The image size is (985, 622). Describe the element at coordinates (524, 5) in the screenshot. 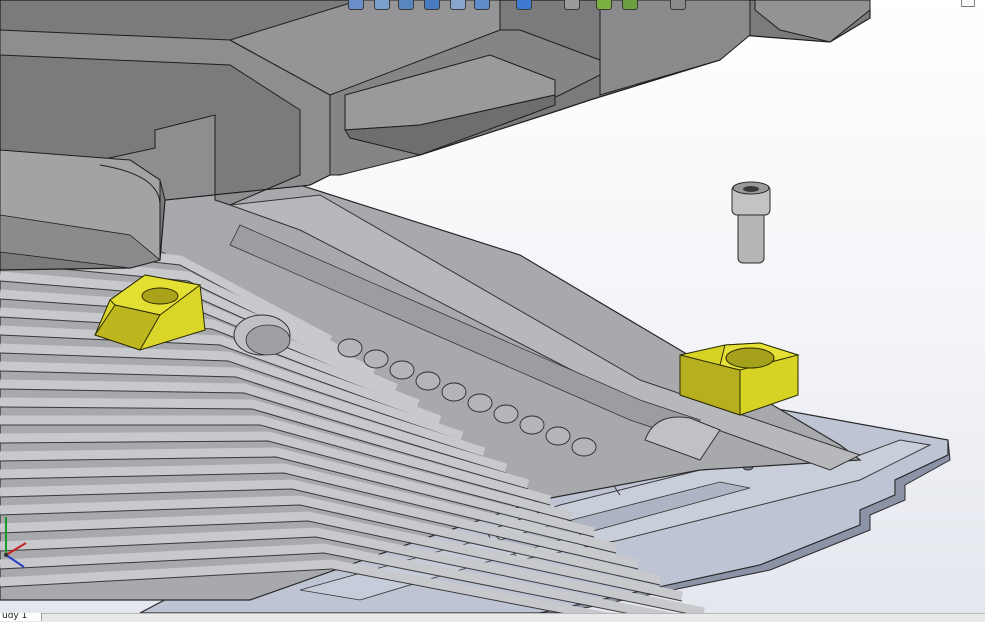

I see `display-style-icon` at that location.